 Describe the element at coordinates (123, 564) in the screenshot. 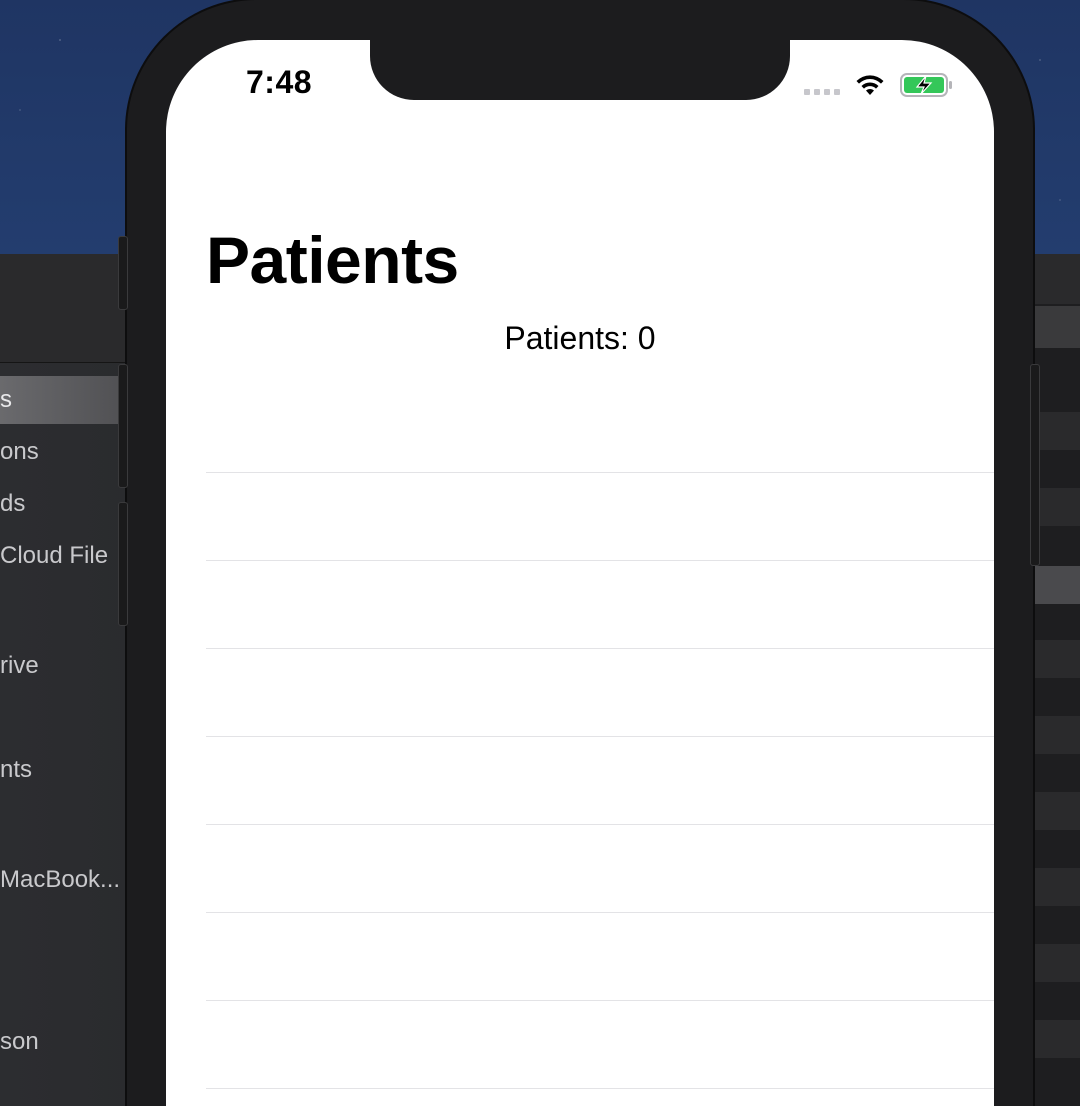

I see `volume-down-button` at that location.